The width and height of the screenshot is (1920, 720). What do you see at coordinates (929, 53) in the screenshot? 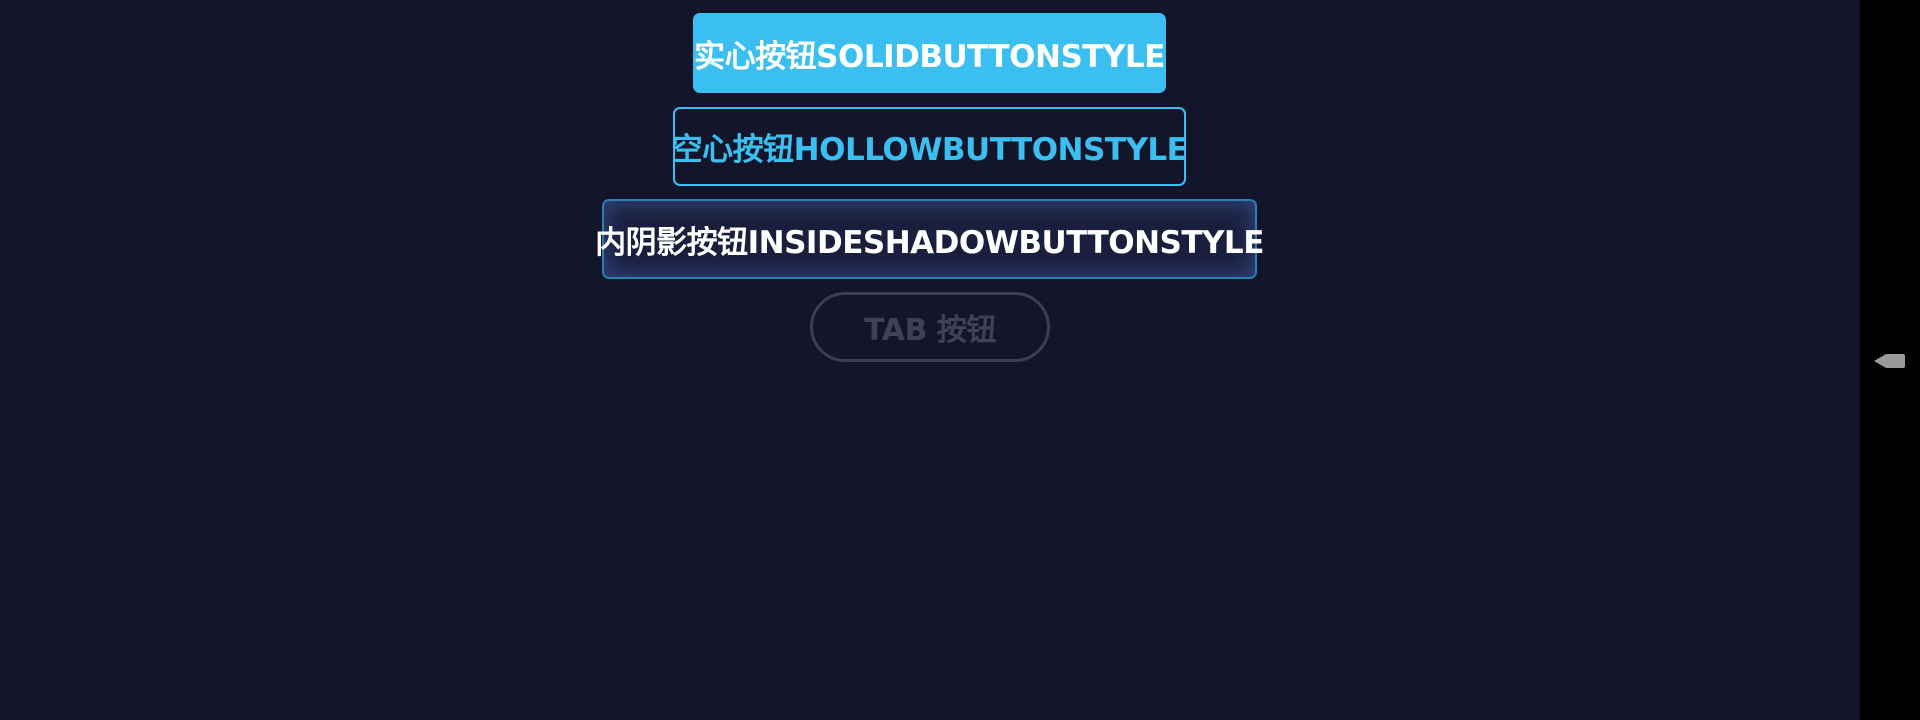
I see `solid-button: 实心按钮SOLIDBUTTONSTYLE` at bounding box center [929, 53].